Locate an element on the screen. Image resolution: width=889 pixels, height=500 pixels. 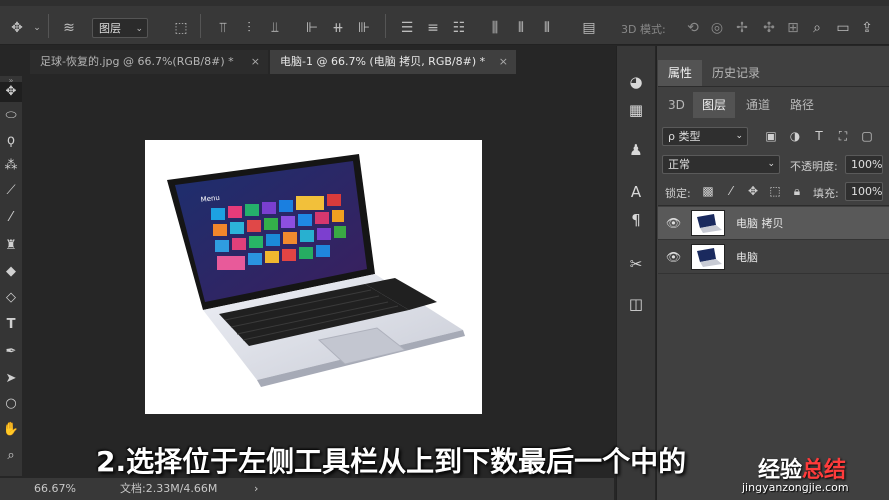
lock-pixels-icon: ⁄ is located at coordinates (731, 191).